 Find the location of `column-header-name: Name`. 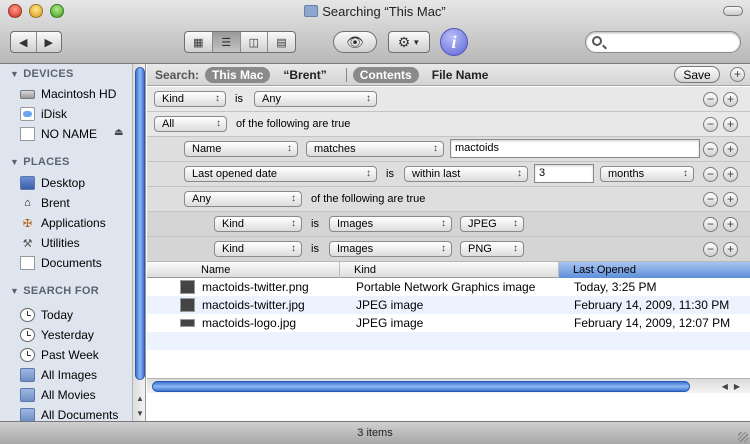

column-header-name: Name is located at coordinates (243, 270).